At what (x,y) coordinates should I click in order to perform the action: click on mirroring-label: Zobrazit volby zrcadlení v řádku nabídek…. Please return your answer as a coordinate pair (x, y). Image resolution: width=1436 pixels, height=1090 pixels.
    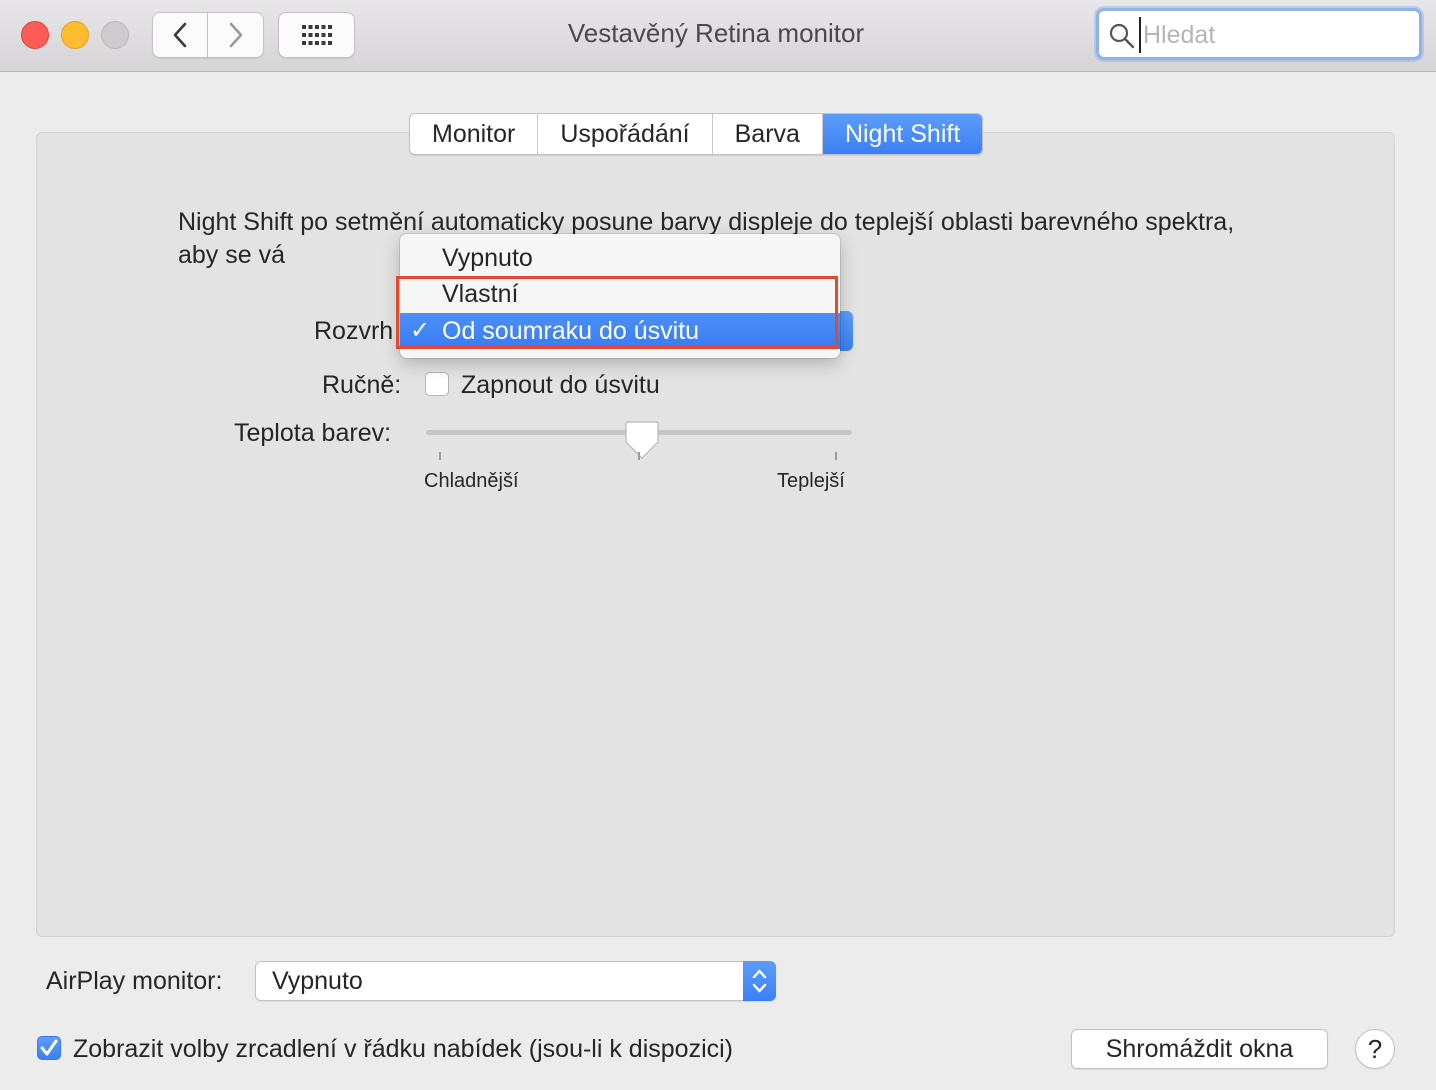
    Looking at the image, I should click on (403, 1049).